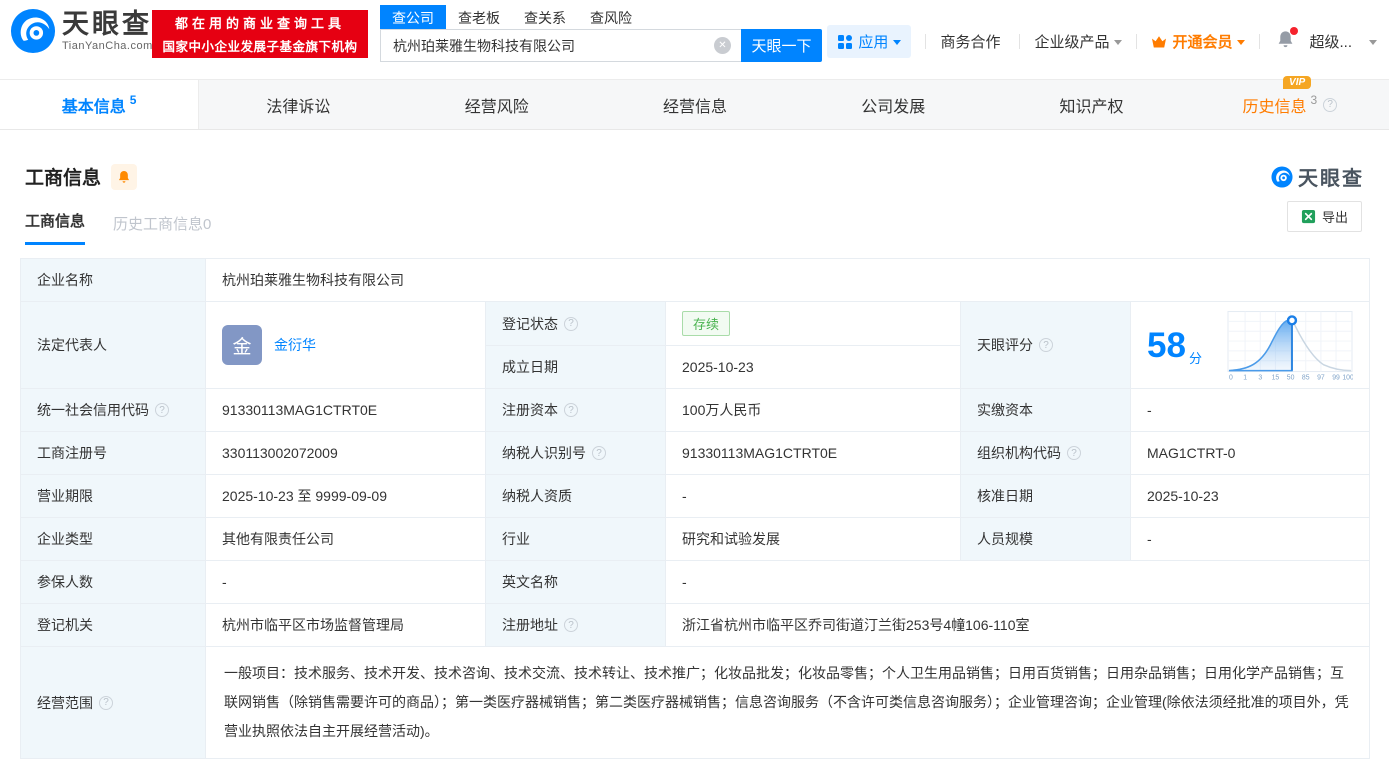 Image resolution: width=1389 pixels, height=759 pixels. Describe the element at coordinates (1290, 346) in the screenshot. I see `score-distribution-chart: 0 1 3 15 50 85 97 99 100` at that location.